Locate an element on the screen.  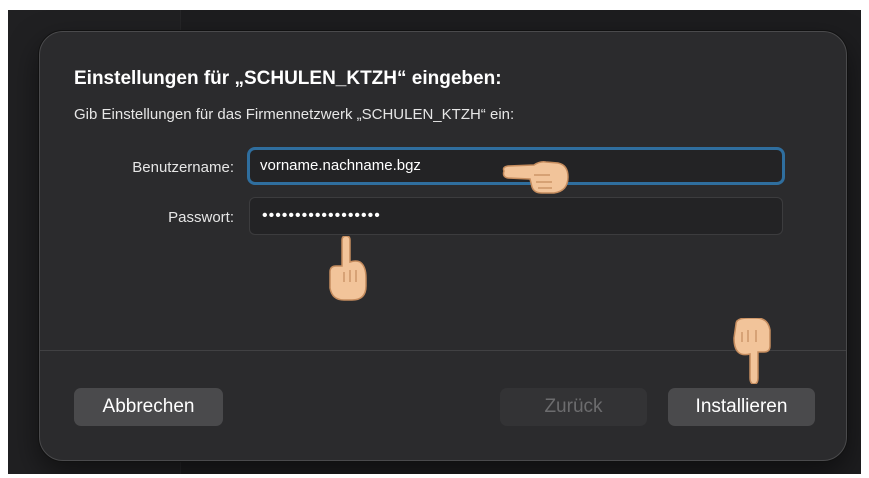
dialog-separator is located at coordinates (443, 350).